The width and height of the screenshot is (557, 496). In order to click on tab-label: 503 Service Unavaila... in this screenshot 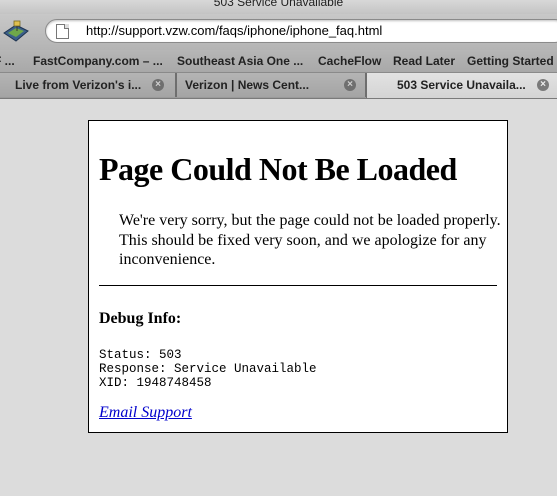, I will do `click(461, 85)`.